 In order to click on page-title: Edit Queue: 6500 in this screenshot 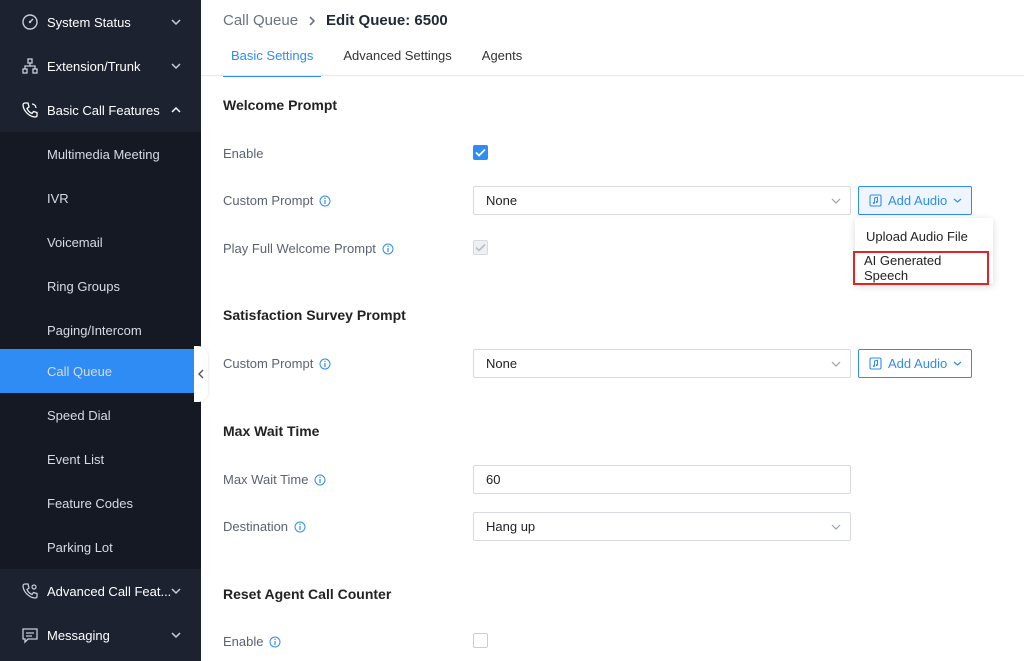, I will do `click(387, 20)`.